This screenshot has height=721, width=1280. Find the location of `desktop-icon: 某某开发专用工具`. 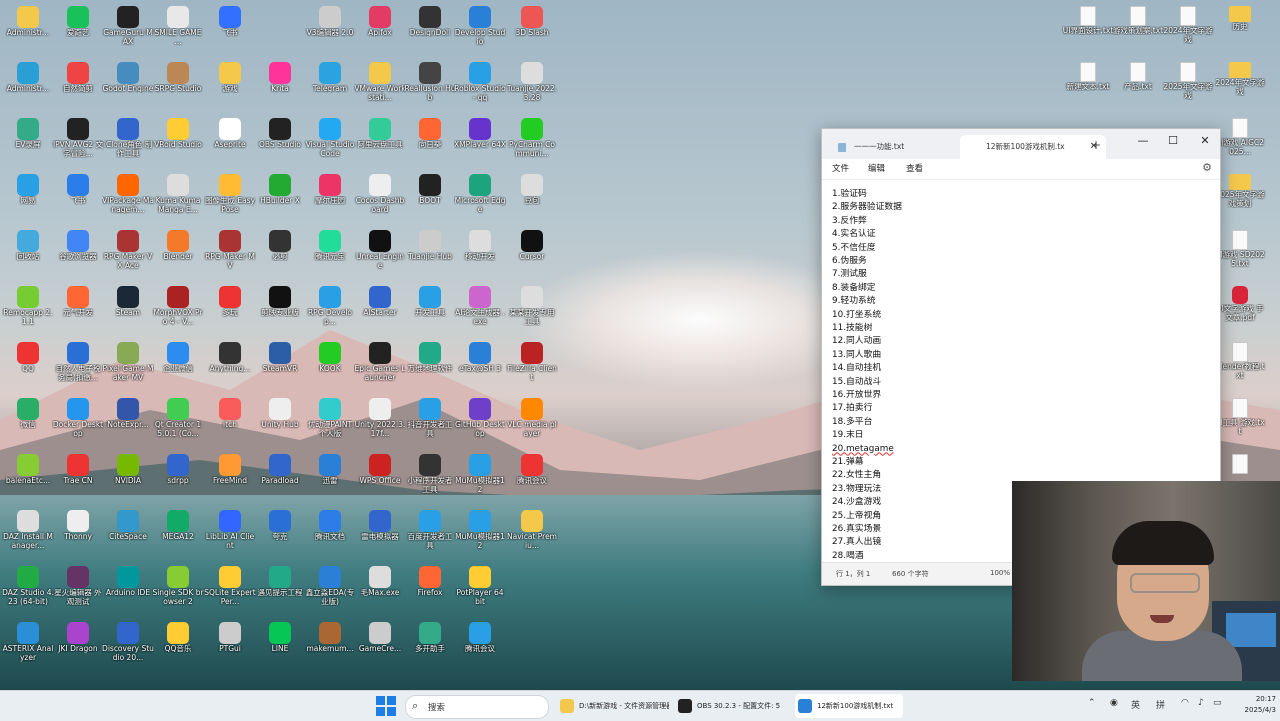

desktop-icon: 某某开发专用工具 is located at coordinates (532, 311).